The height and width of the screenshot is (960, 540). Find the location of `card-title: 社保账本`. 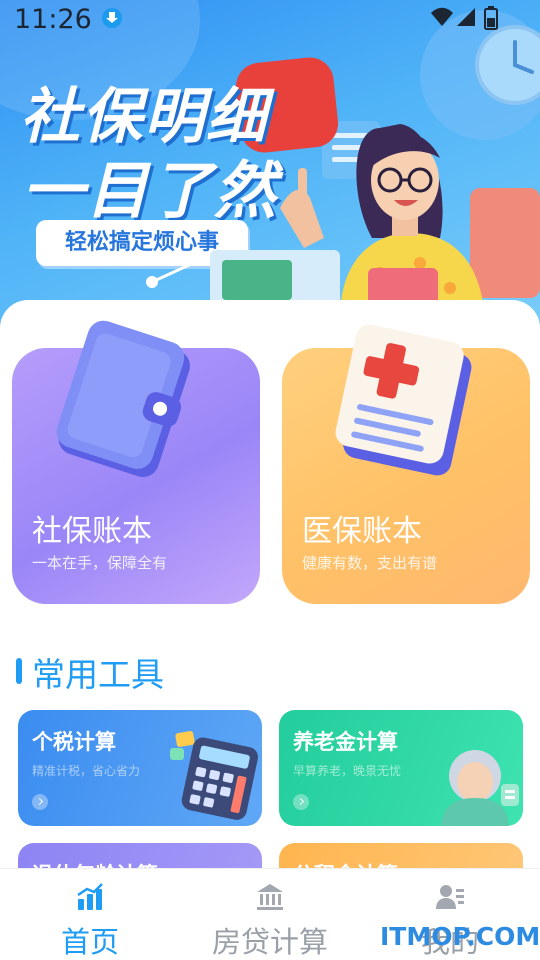

card-title: 社保账本 is located at coordinates (92, 531).